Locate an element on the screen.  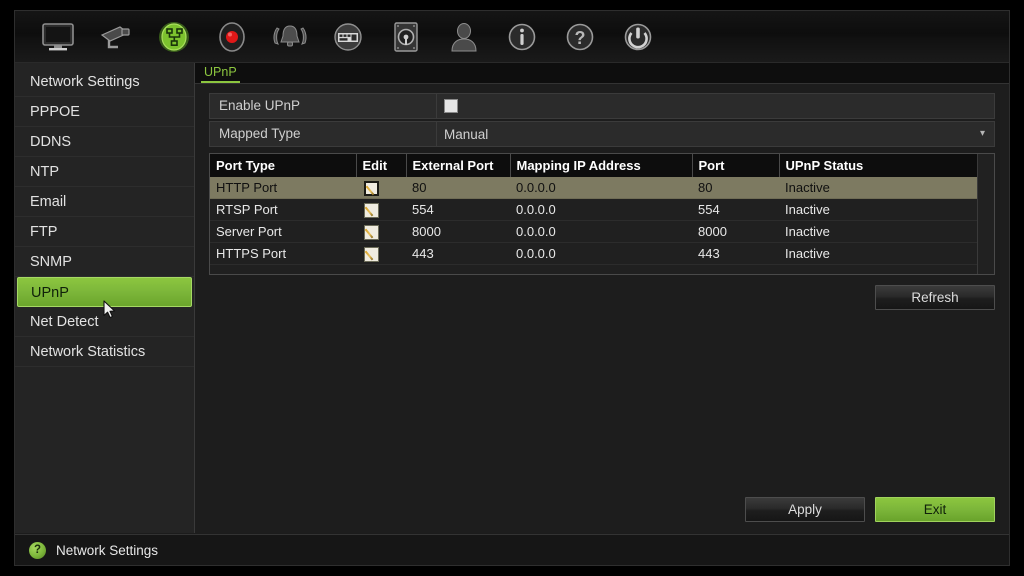
cell-port: 443 is located at coordinates (735, 253).